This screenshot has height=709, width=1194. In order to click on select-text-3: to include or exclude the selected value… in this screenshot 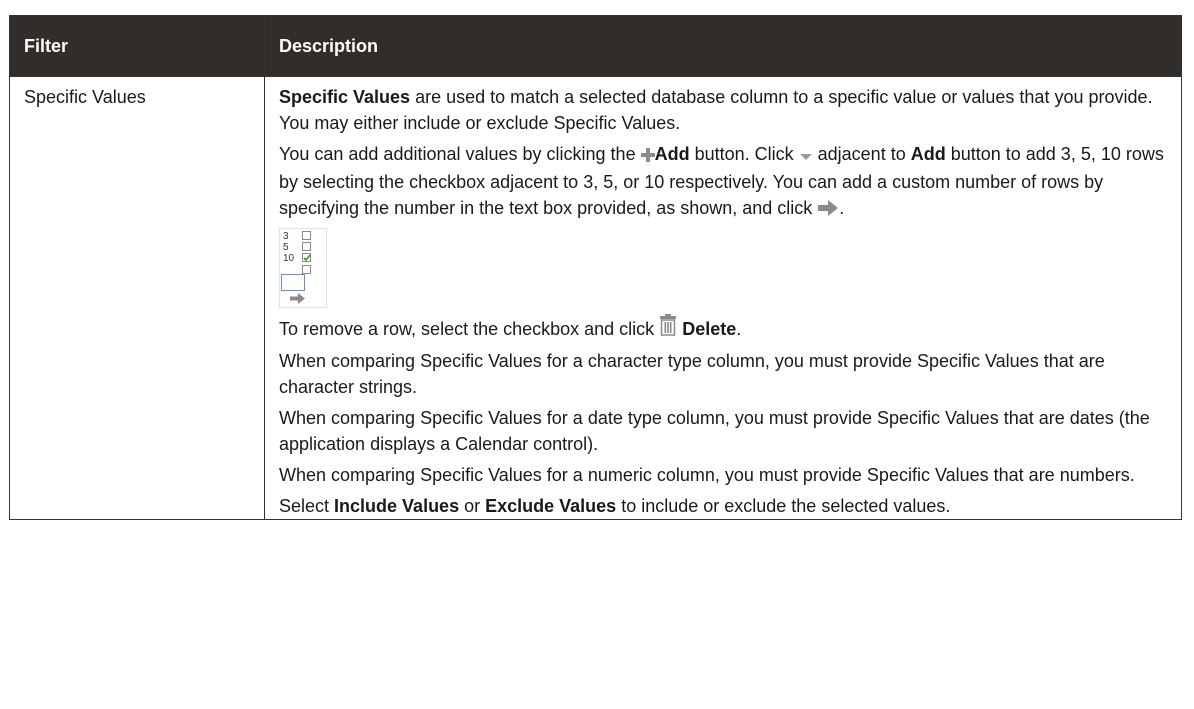, I will do `click(783, 506)`.